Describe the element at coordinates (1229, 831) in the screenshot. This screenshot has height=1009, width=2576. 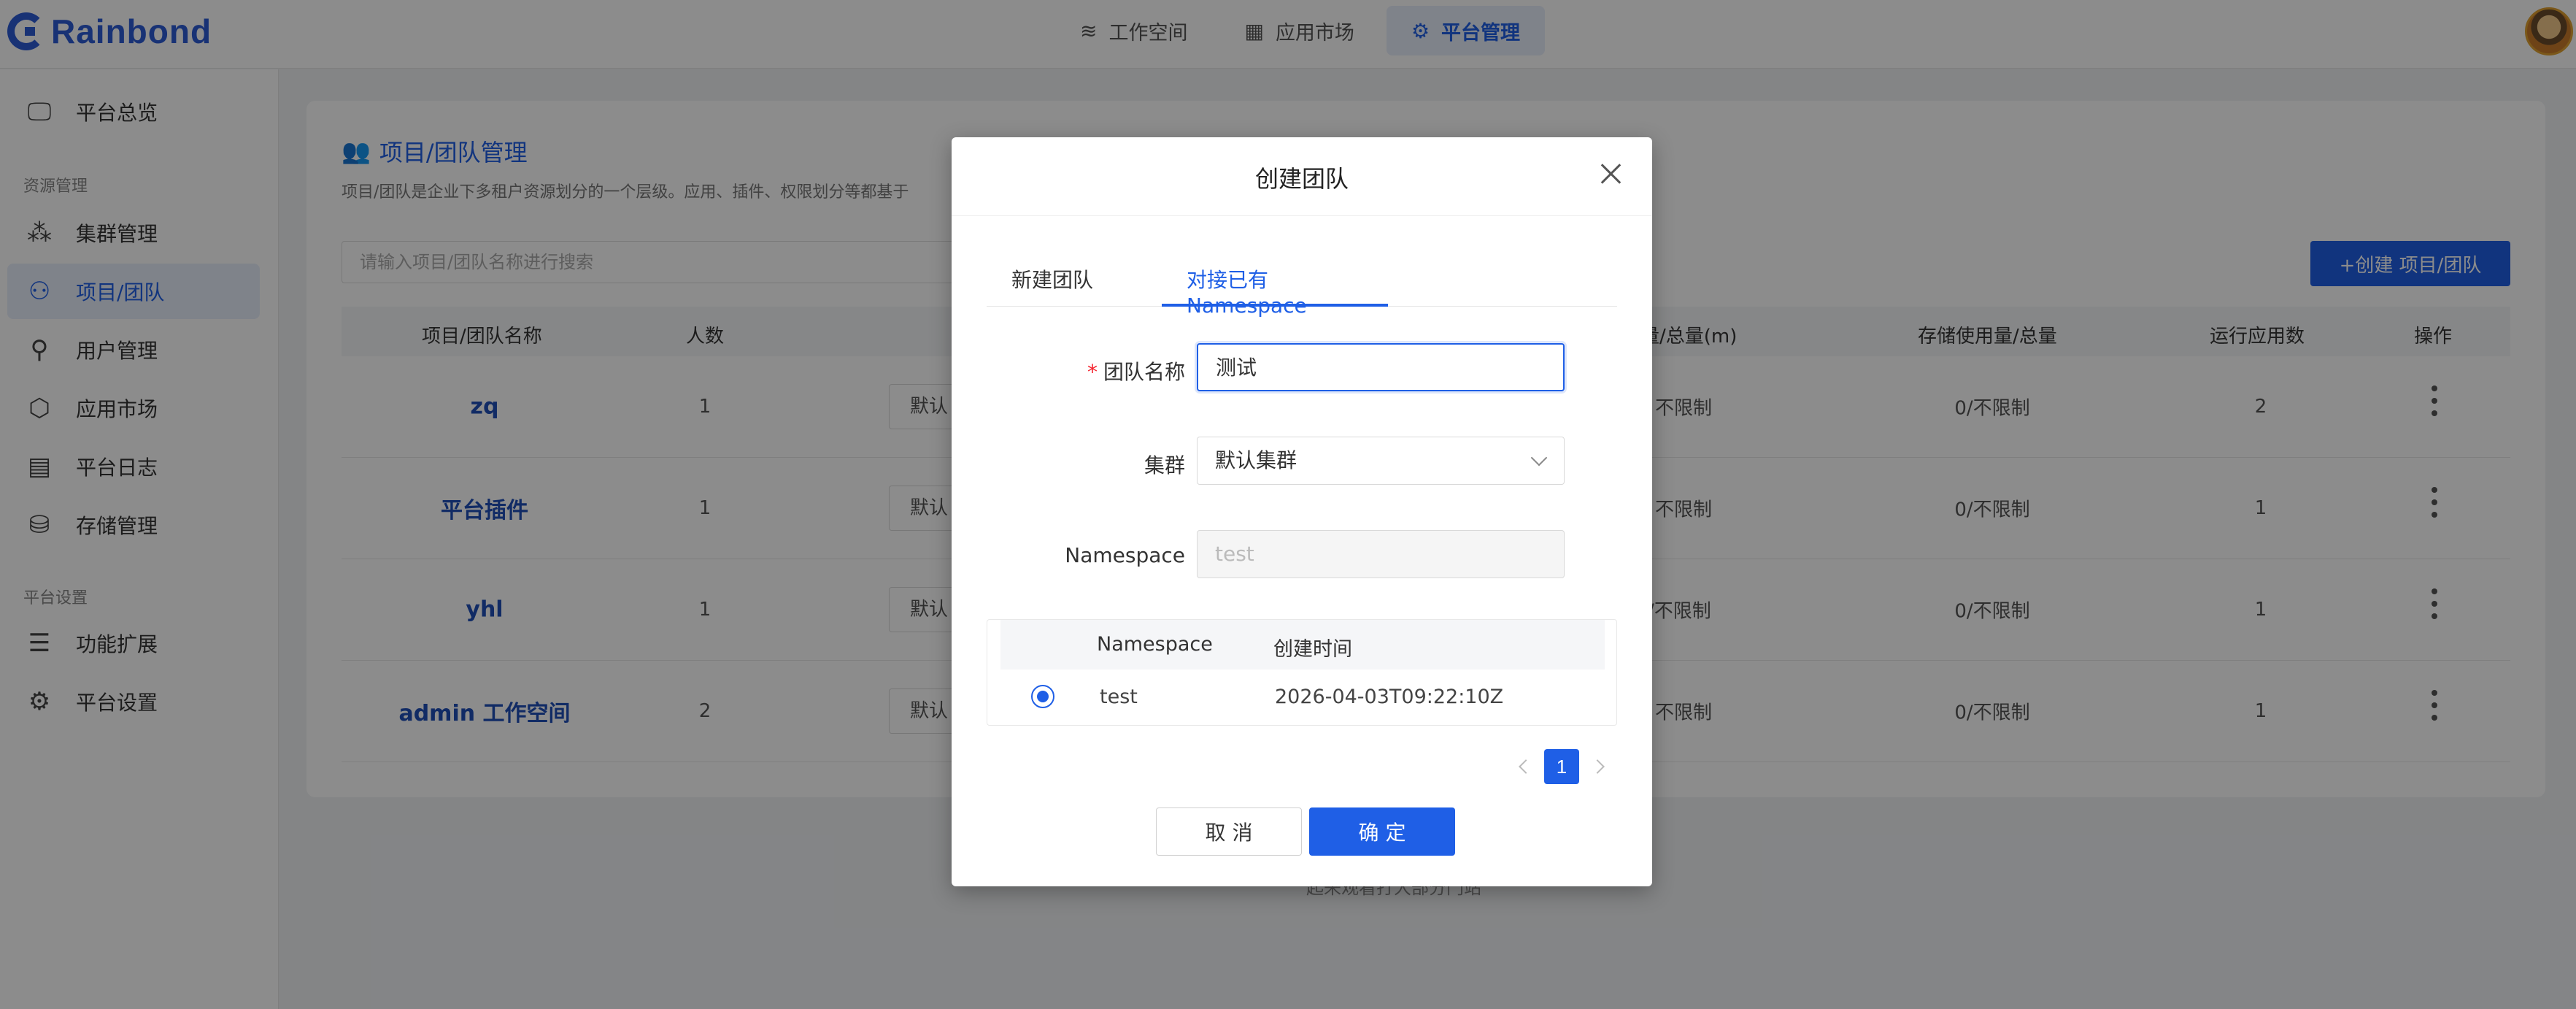
I see `cancel-button: 取 消` at that location.